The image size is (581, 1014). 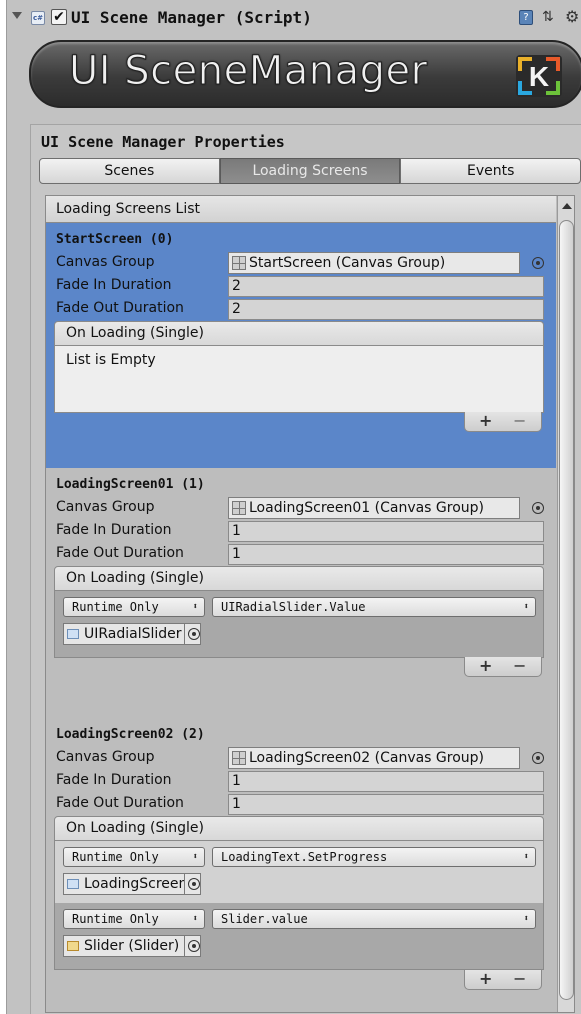 I want to click on function-dropdown: LoadingText.SetProgress ⬍, so click(x=374, y=857).